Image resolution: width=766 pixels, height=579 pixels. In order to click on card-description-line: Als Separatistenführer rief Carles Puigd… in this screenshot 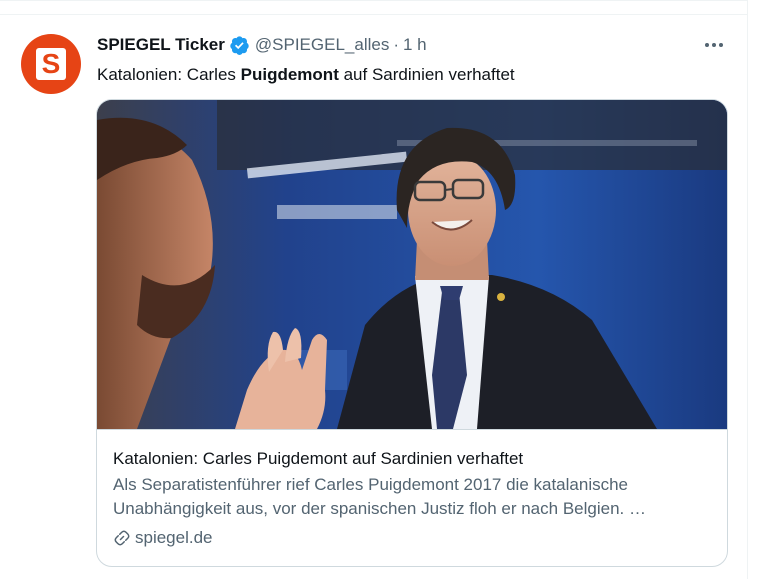, I will do `click(371, 484)`.